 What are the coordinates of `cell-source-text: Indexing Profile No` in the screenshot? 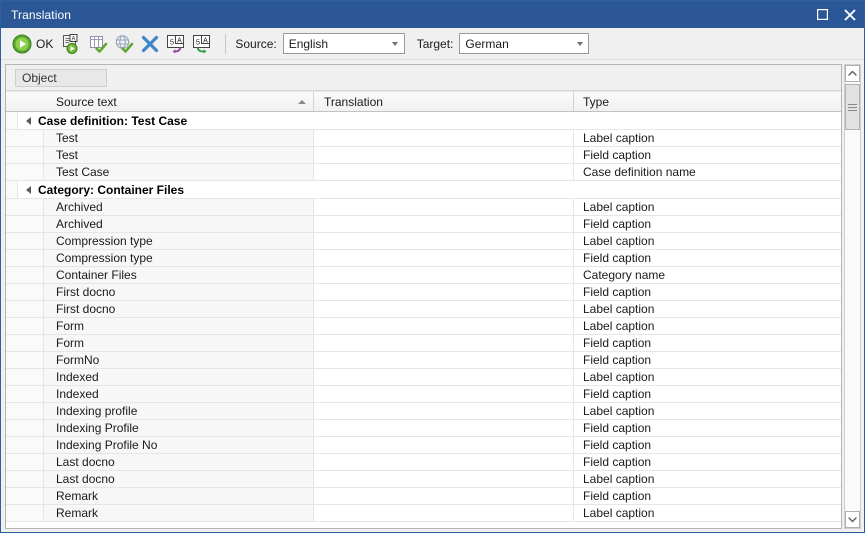 It's located at (179, 445).